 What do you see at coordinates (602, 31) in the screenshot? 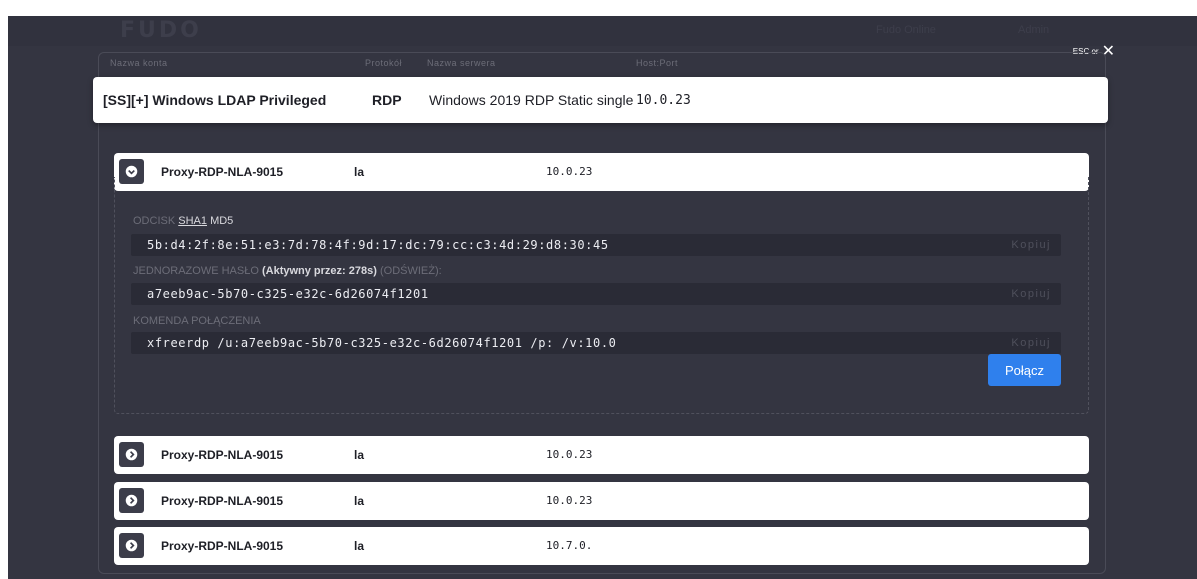
I see `top-bar: FUDO Fudo Online Admin` at bounding box center [602, 31].